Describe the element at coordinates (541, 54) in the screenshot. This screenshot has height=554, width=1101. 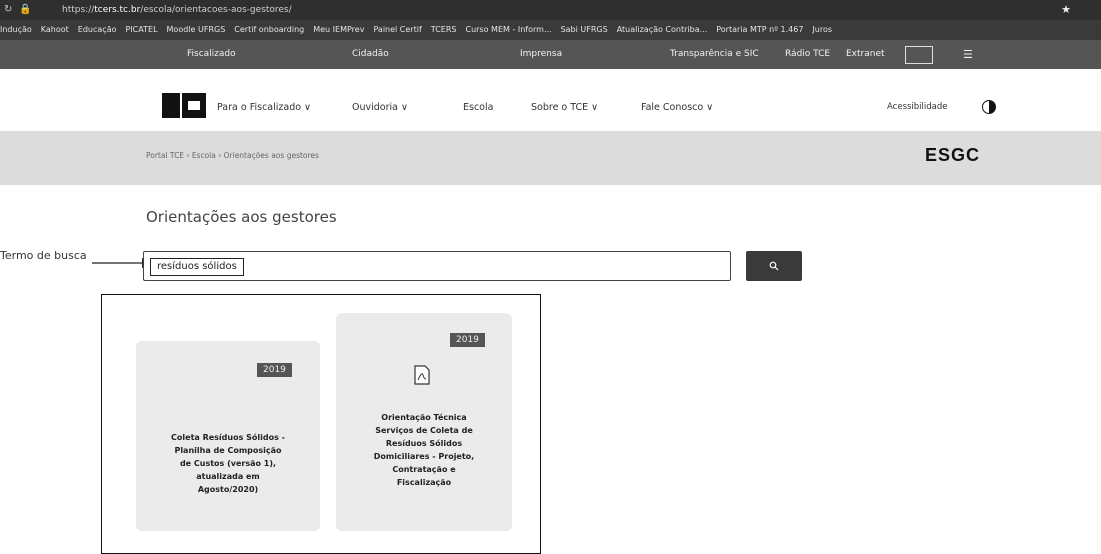
I see `topbar-link-imprensa: Imprensa` at that location.